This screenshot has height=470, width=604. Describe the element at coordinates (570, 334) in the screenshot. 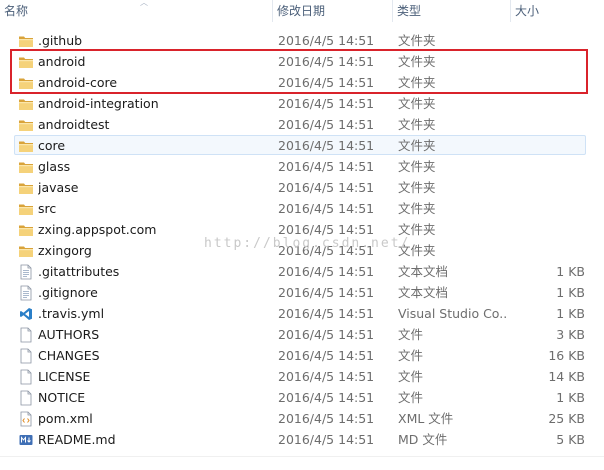

I see `file-size: 3 KB` at that location.